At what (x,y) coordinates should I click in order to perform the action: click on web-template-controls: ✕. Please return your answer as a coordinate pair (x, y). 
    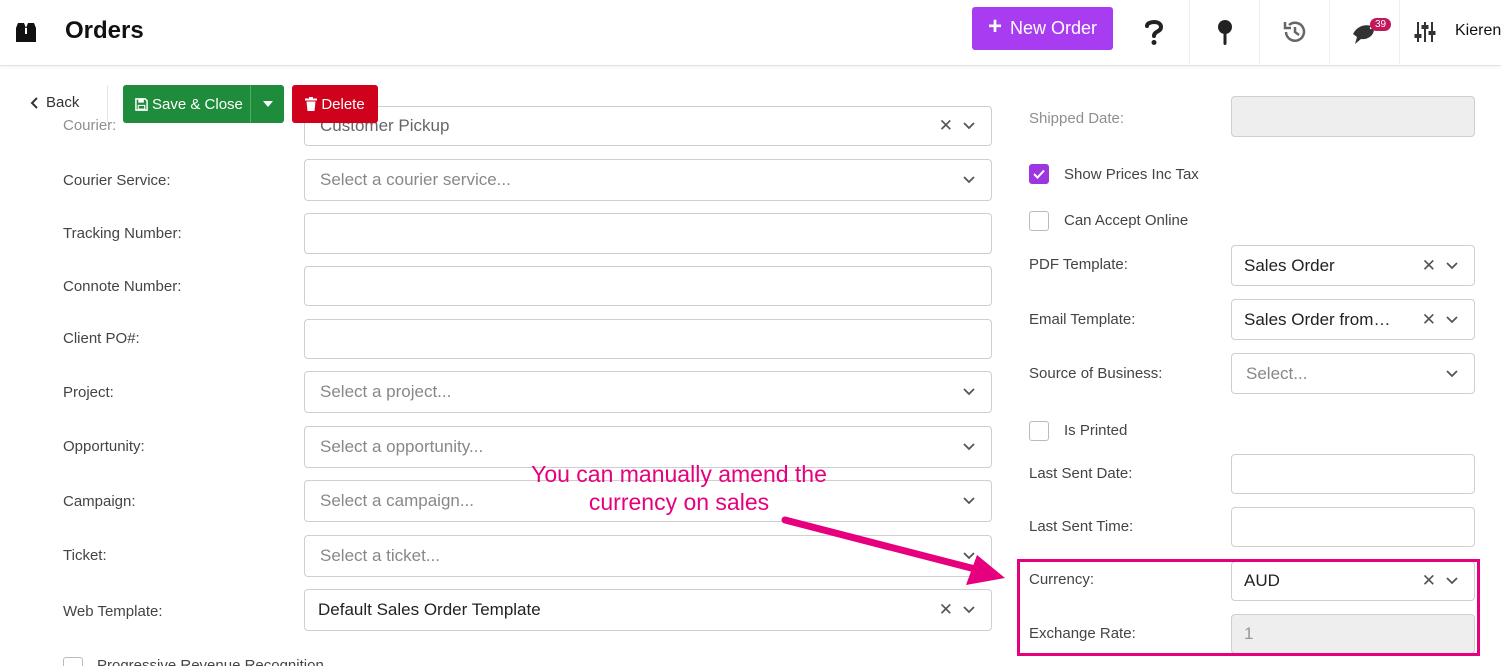
    Looking at the image, I should click on (957, 610).